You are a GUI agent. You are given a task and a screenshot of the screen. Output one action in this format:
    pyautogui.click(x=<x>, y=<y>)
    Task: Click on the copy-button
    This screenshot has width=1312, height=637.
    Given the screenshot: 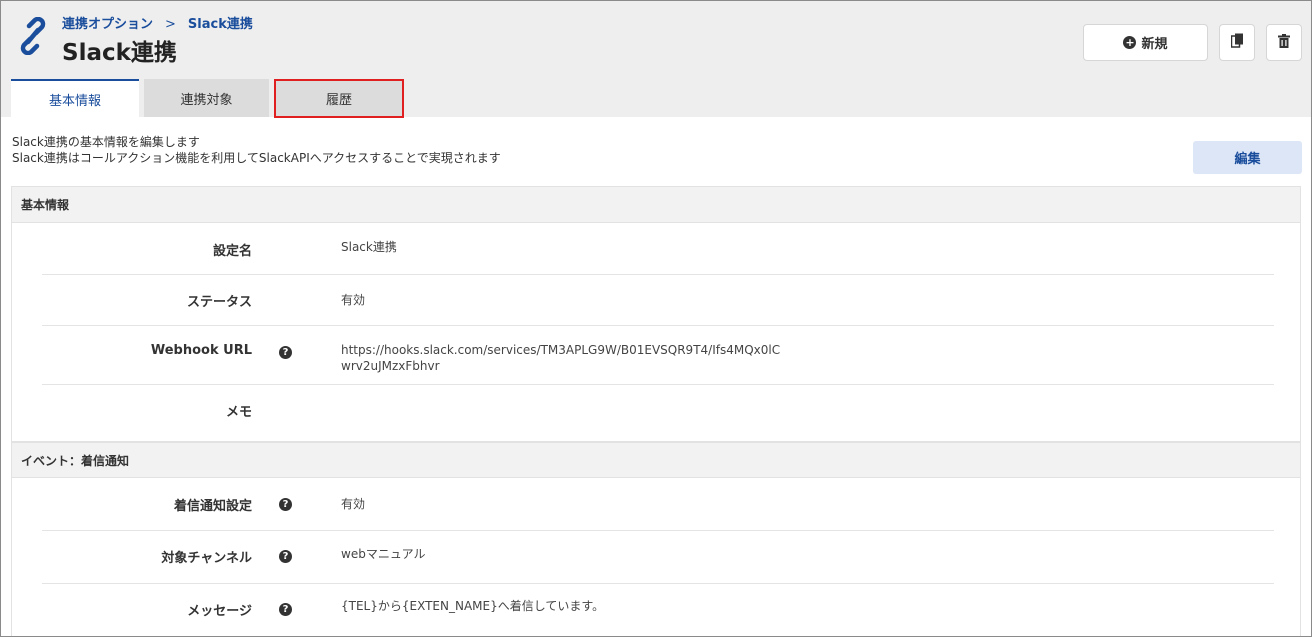 What is the action you would take?
    pyautogui.click(x=1237, y=42)
    